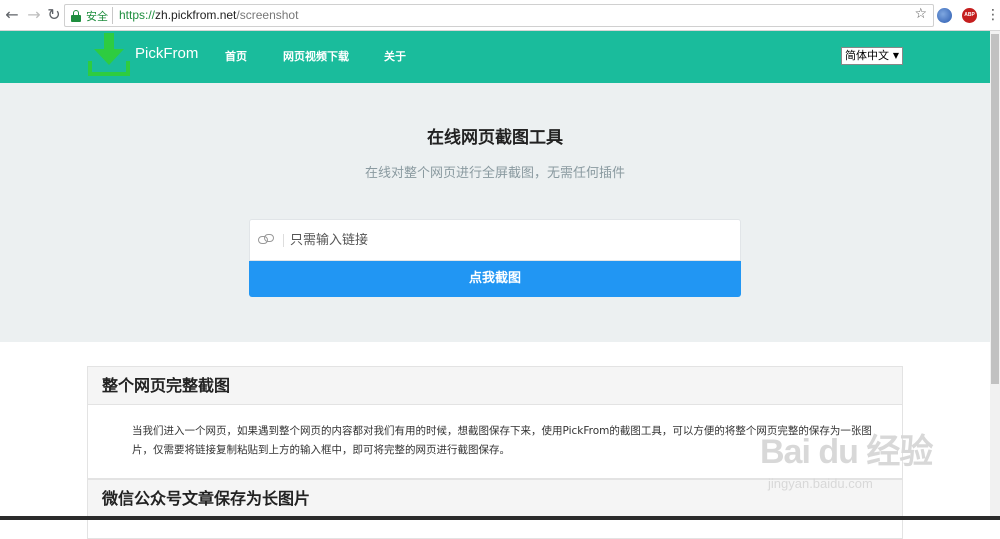  I want to click on download-logo-icon, so click(109, 55).